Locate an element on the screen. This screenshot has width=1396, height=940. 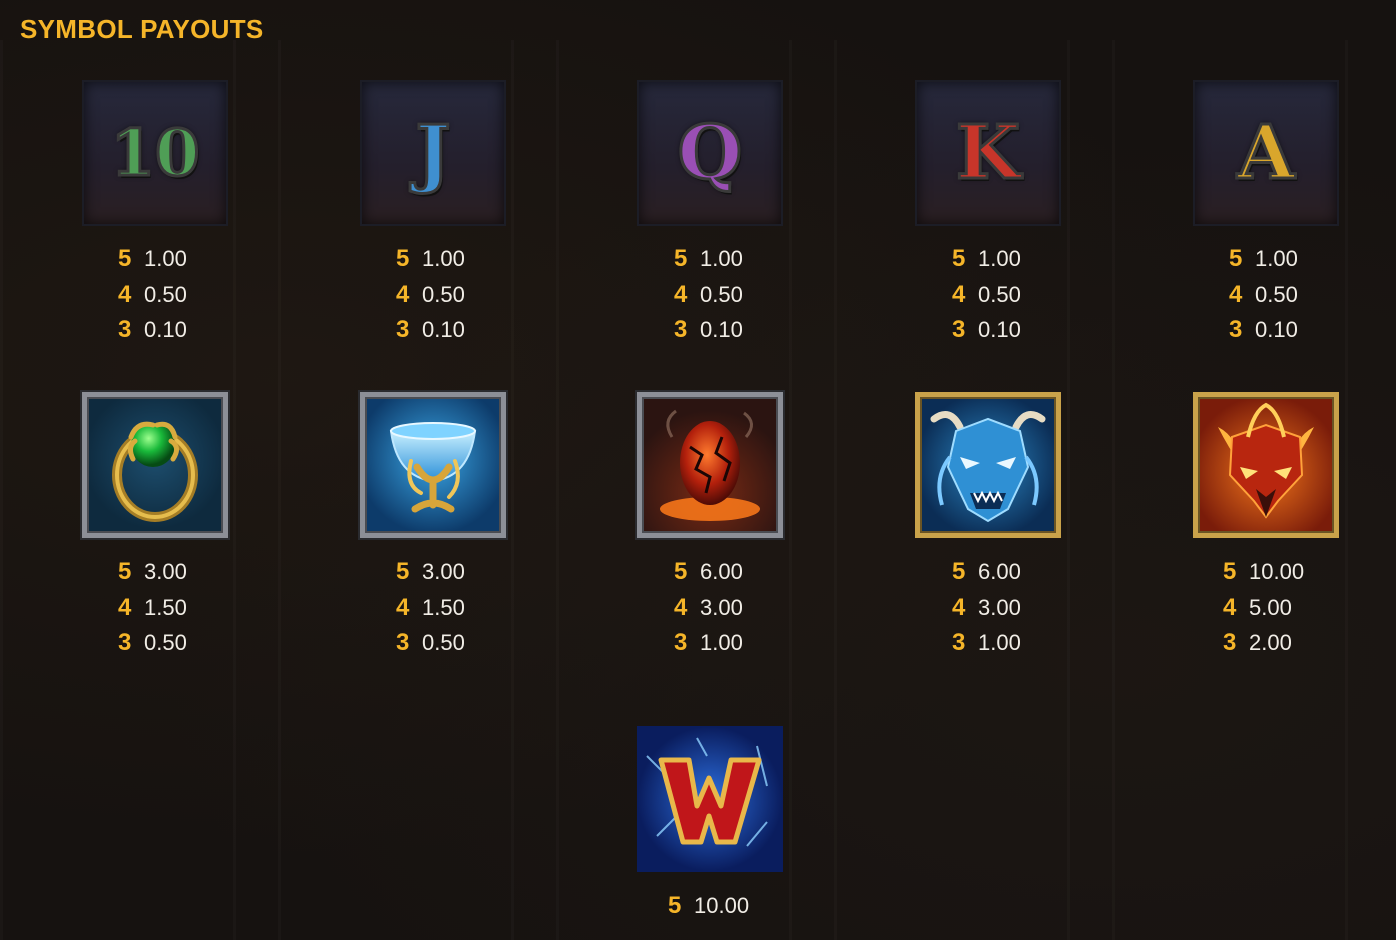
paytable-jack: 5 1.00 4 0.50 3 0.10 is located at coordinates (456, 294).